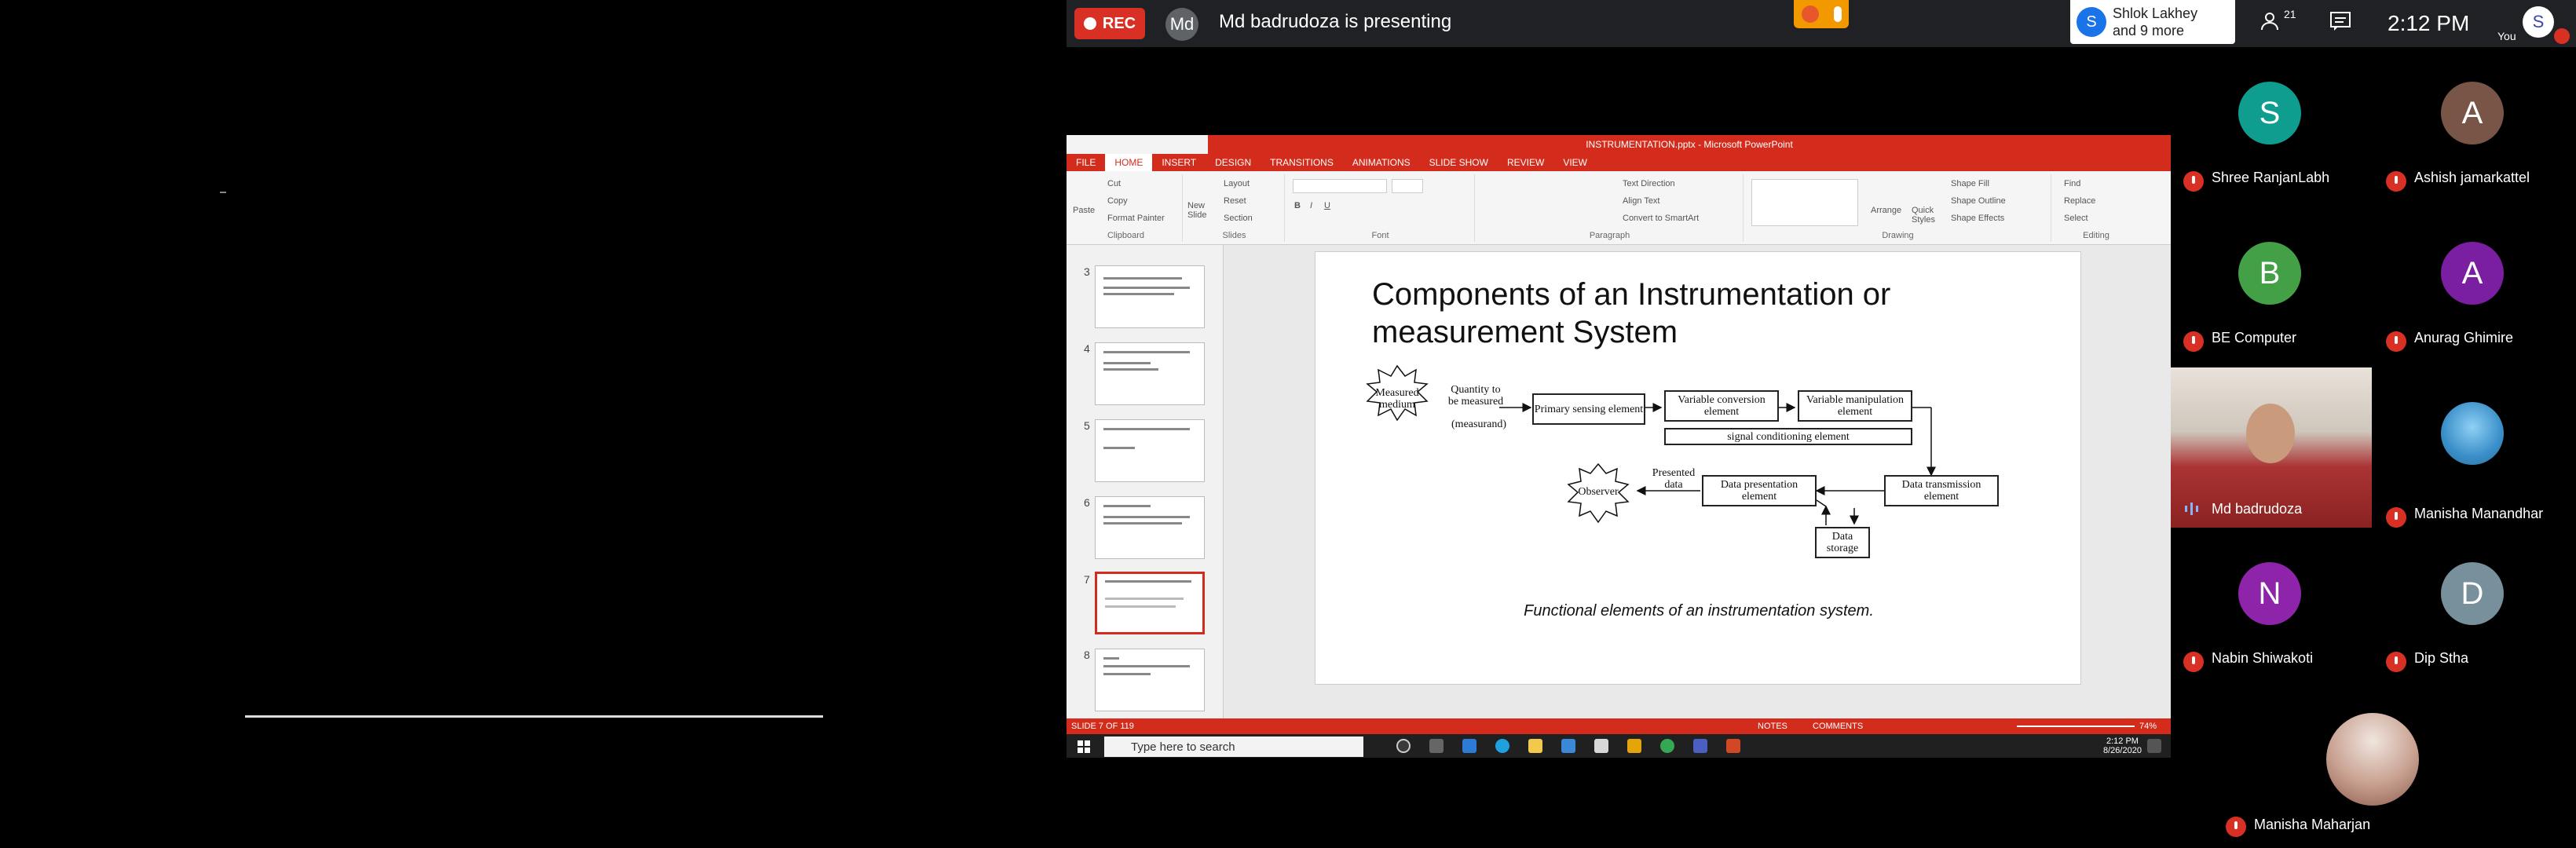 The image size is (2576, 848). I want to click on tab-review: REVIEW, so click(1526, 163).